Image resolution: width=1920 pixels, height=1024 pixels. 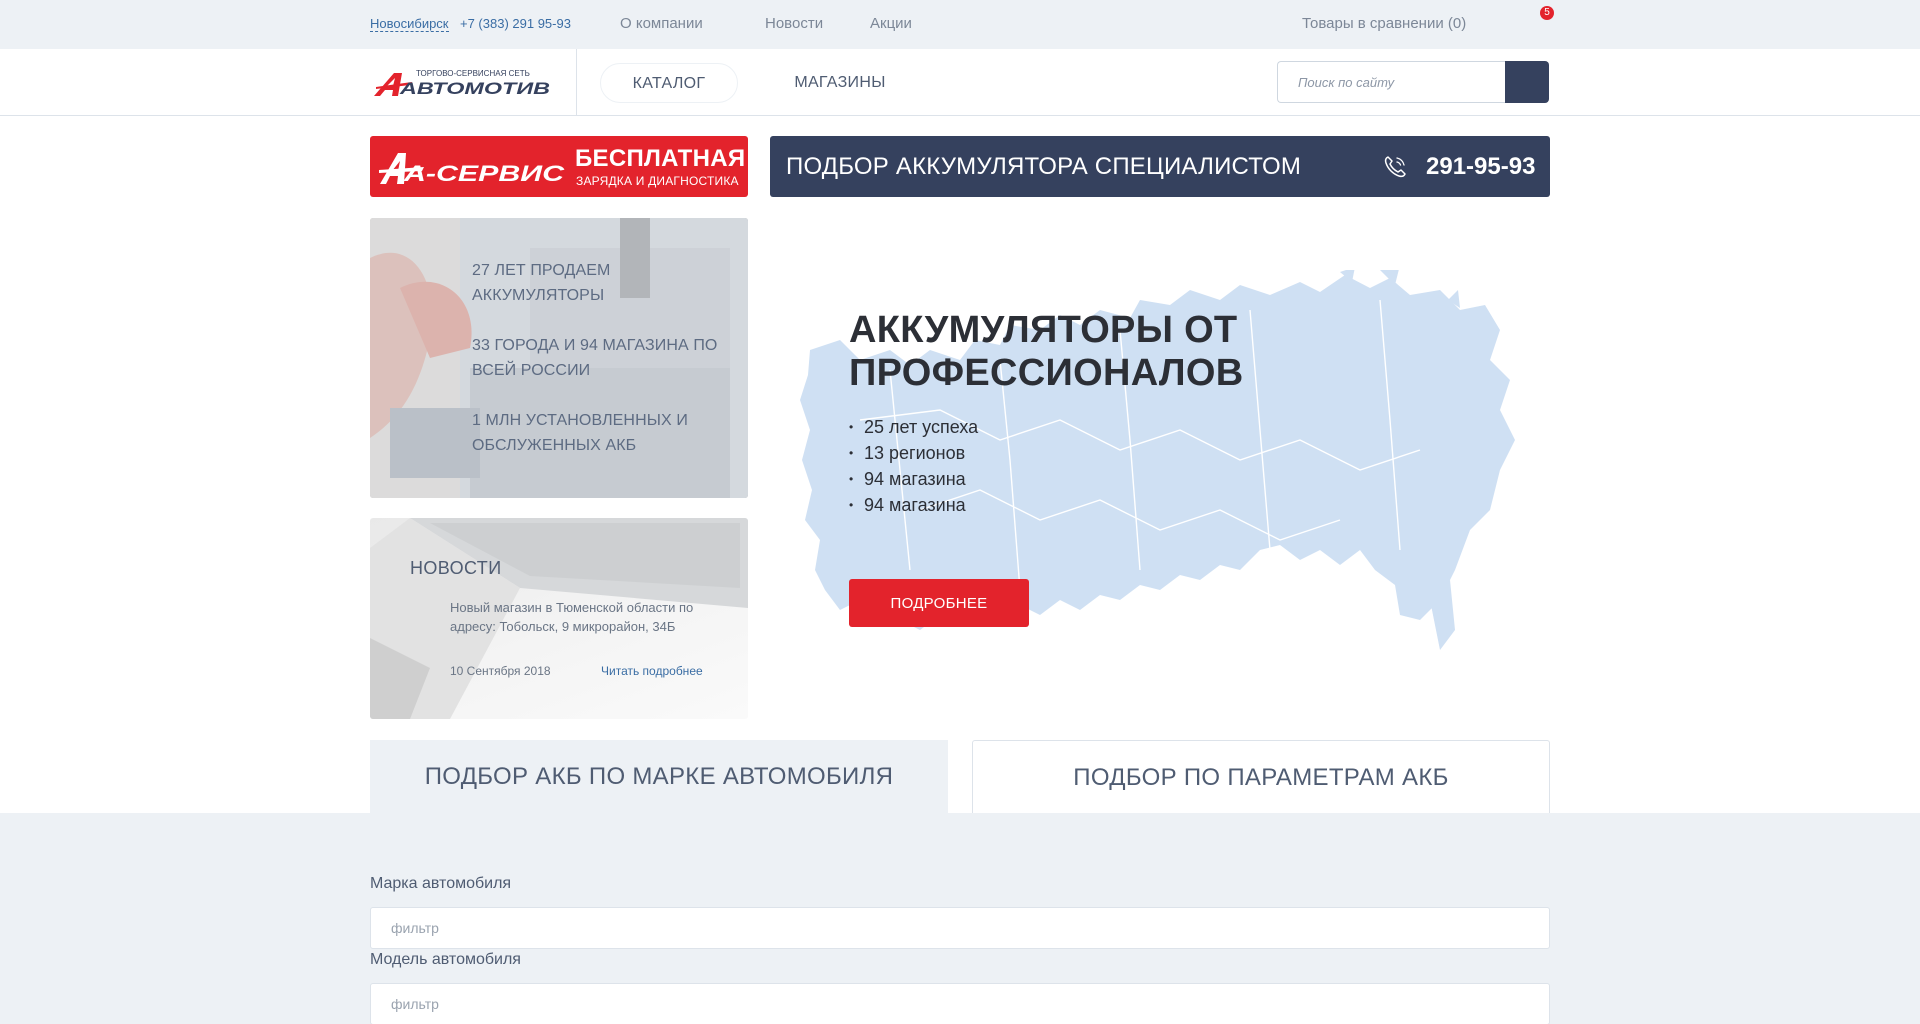 What do you see at coordinates (580, 433) in the screenshot?
I see `fact-batteries: 1 МЛН УСТАНОВЛЕННЫХ И ОБСЛУЖЕННЫХ АКБ` at bounding box center [580, 433].